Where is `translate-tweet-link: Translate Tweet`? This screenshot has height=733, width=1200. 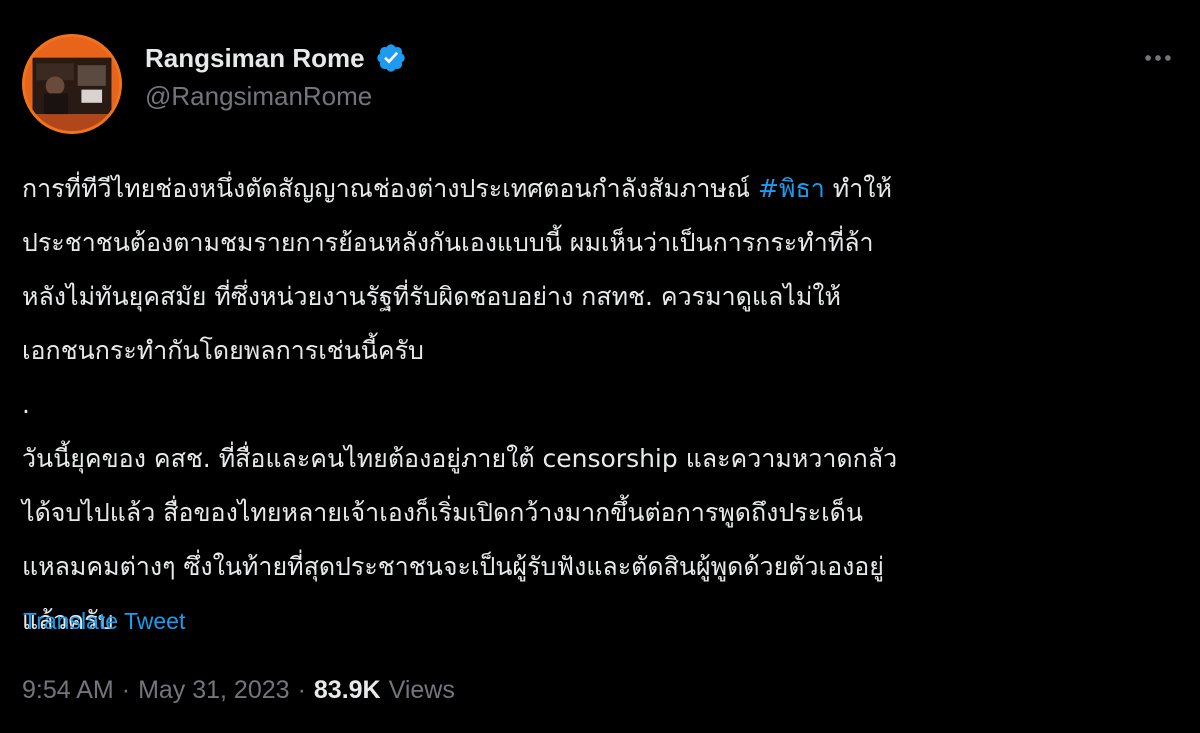
translate-tweet-link: Translate Tweet is located at coordinates (104, 621).